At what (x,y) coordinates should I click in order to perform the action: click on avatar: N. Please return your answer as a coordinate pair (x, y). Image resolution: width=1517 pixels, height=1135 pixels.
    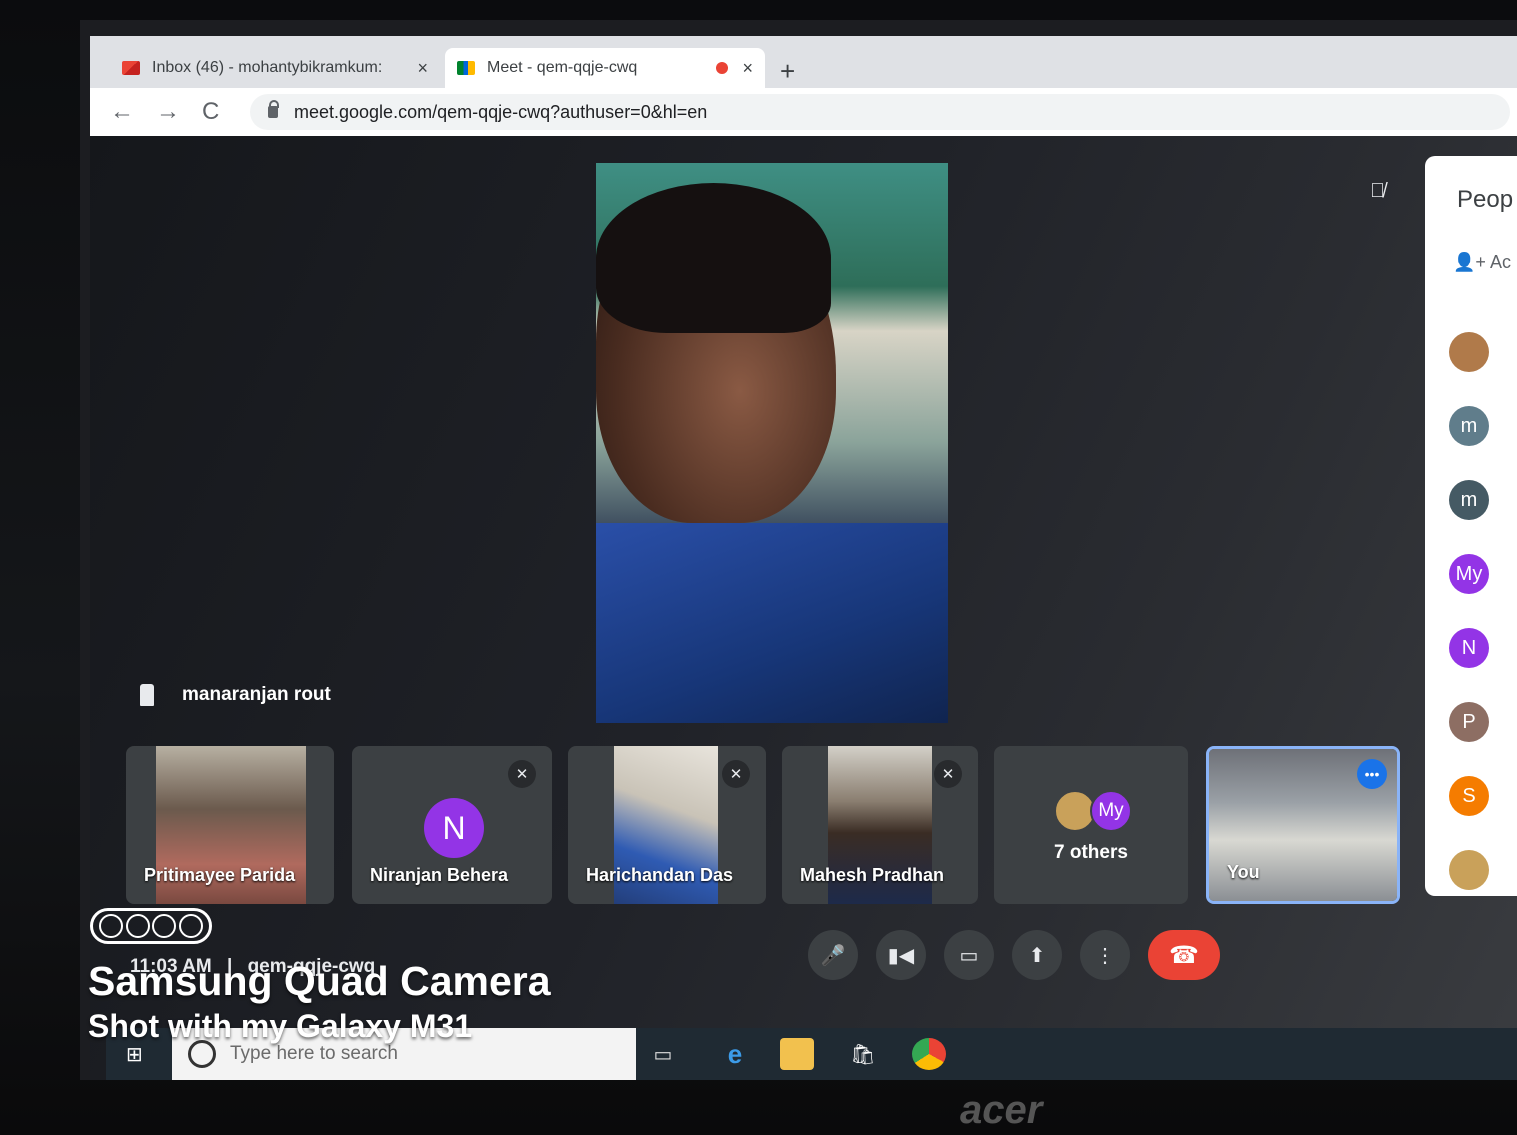
    Looking at the image, I should click on (454, 828).